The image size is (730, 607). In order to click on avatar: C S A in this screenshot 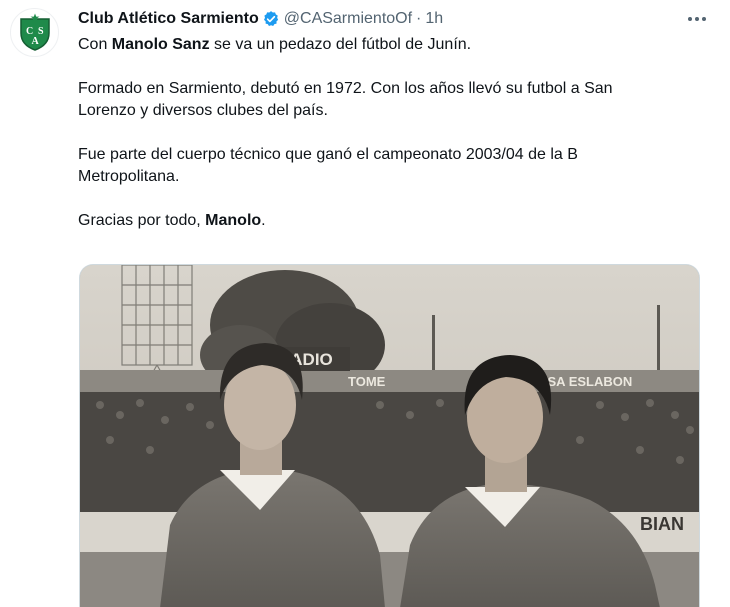, I will do `click(34, 32)`.